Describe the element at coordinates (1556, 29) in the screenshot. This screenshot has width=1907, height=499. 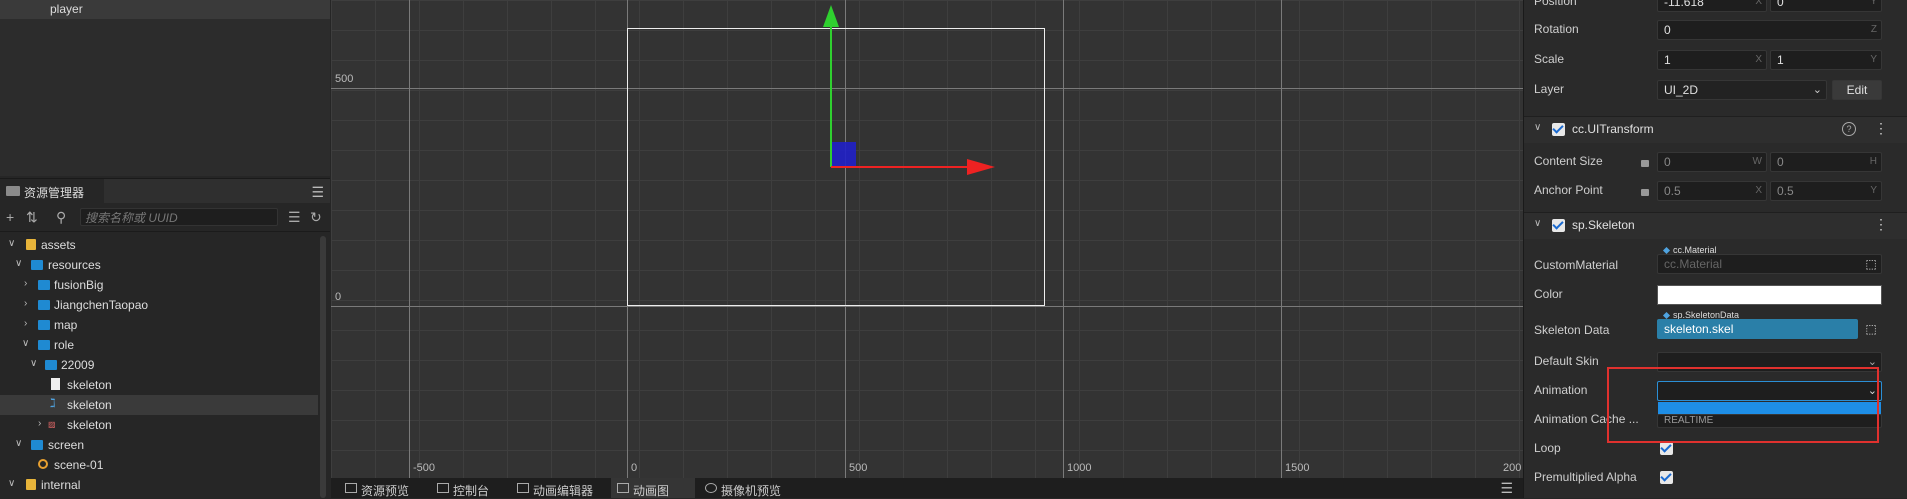
I see `property-label: Rotation` at that location.